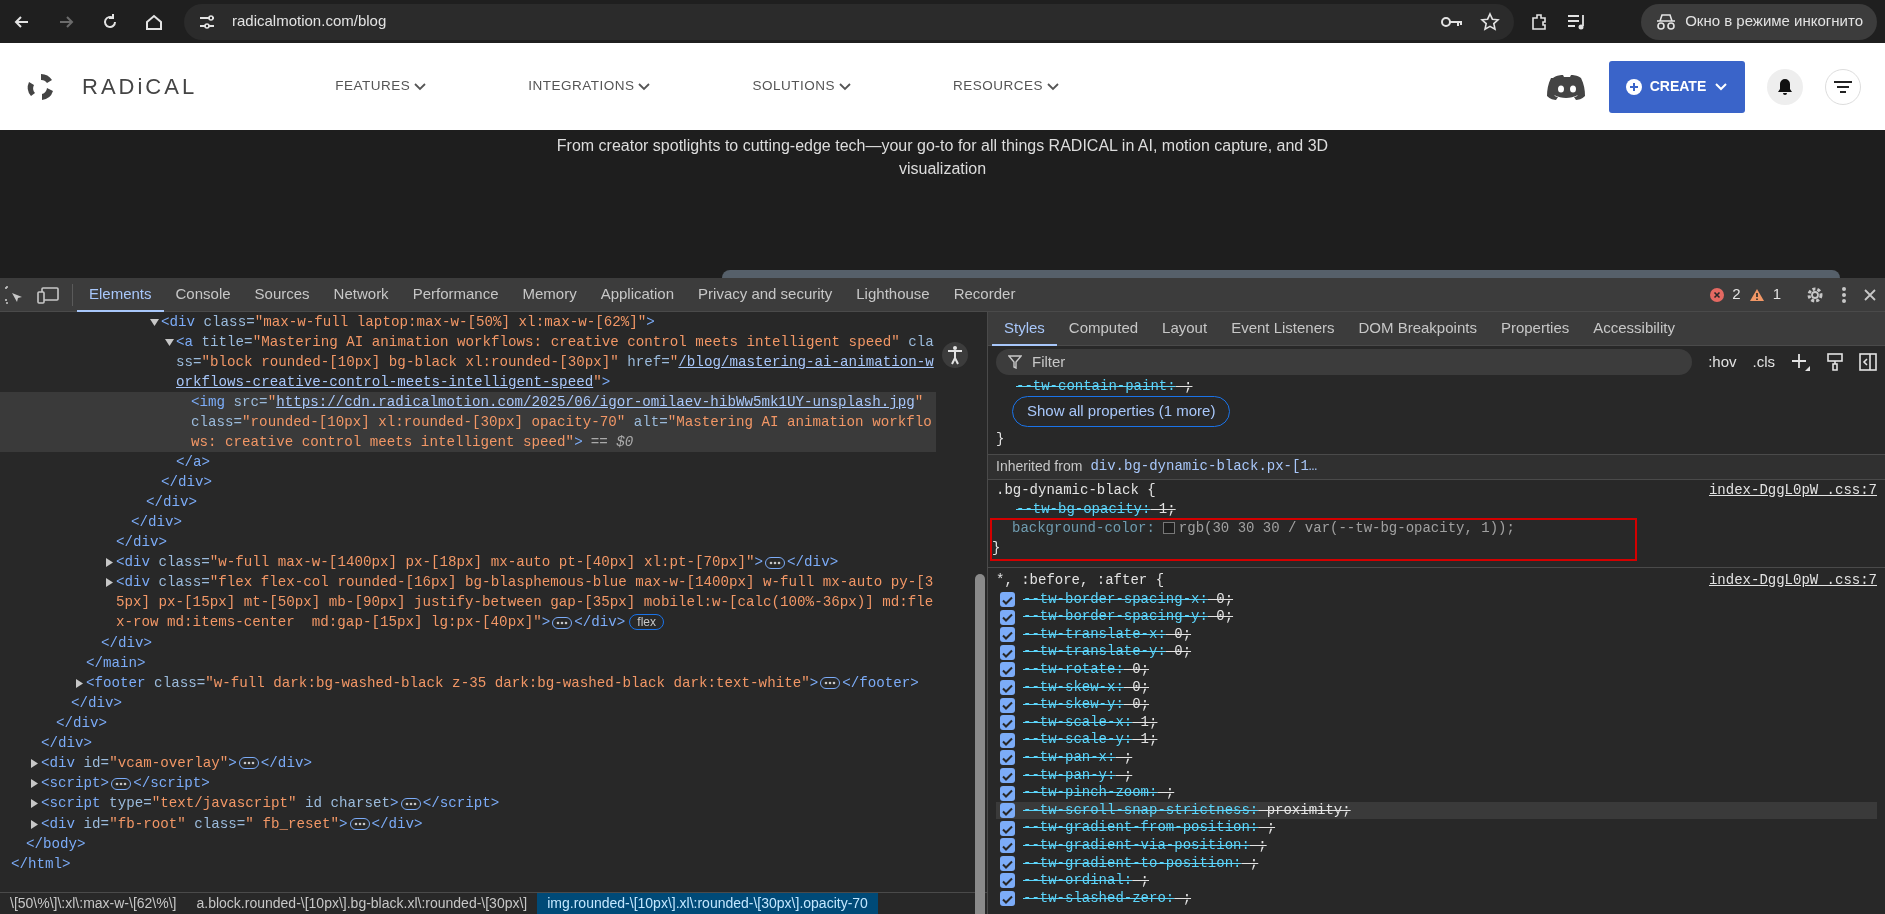  What do you see at coordinates (468, 322) in the screenshot?
I see `dom-node-line: <div class="max-w-full laptop:max-w-[50%] xl:max-w-[62%]">` at bounding box center [468, 322].